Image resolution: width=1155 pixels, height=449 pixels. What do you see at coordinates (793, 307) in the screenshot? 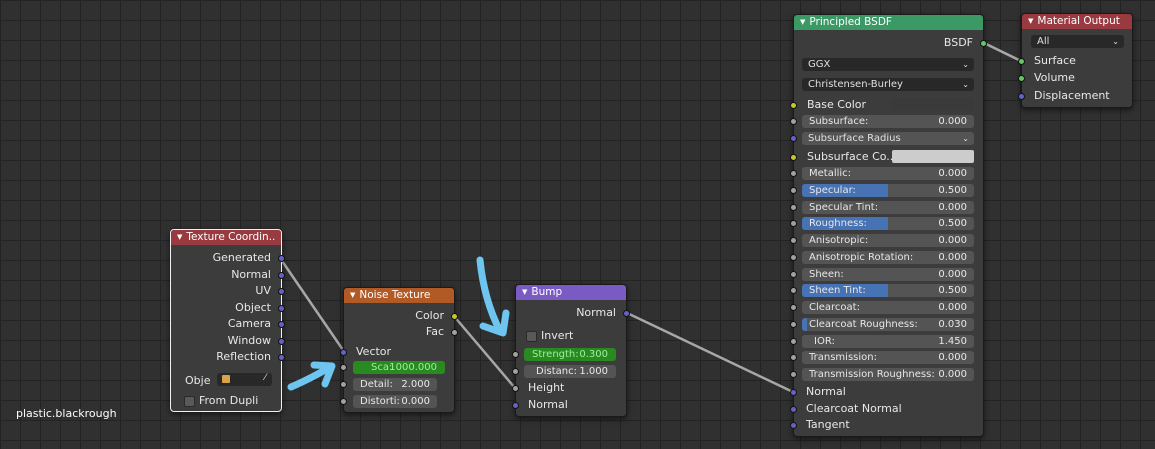
I see `socket-clearcoat` at bounding box center [793, 307].